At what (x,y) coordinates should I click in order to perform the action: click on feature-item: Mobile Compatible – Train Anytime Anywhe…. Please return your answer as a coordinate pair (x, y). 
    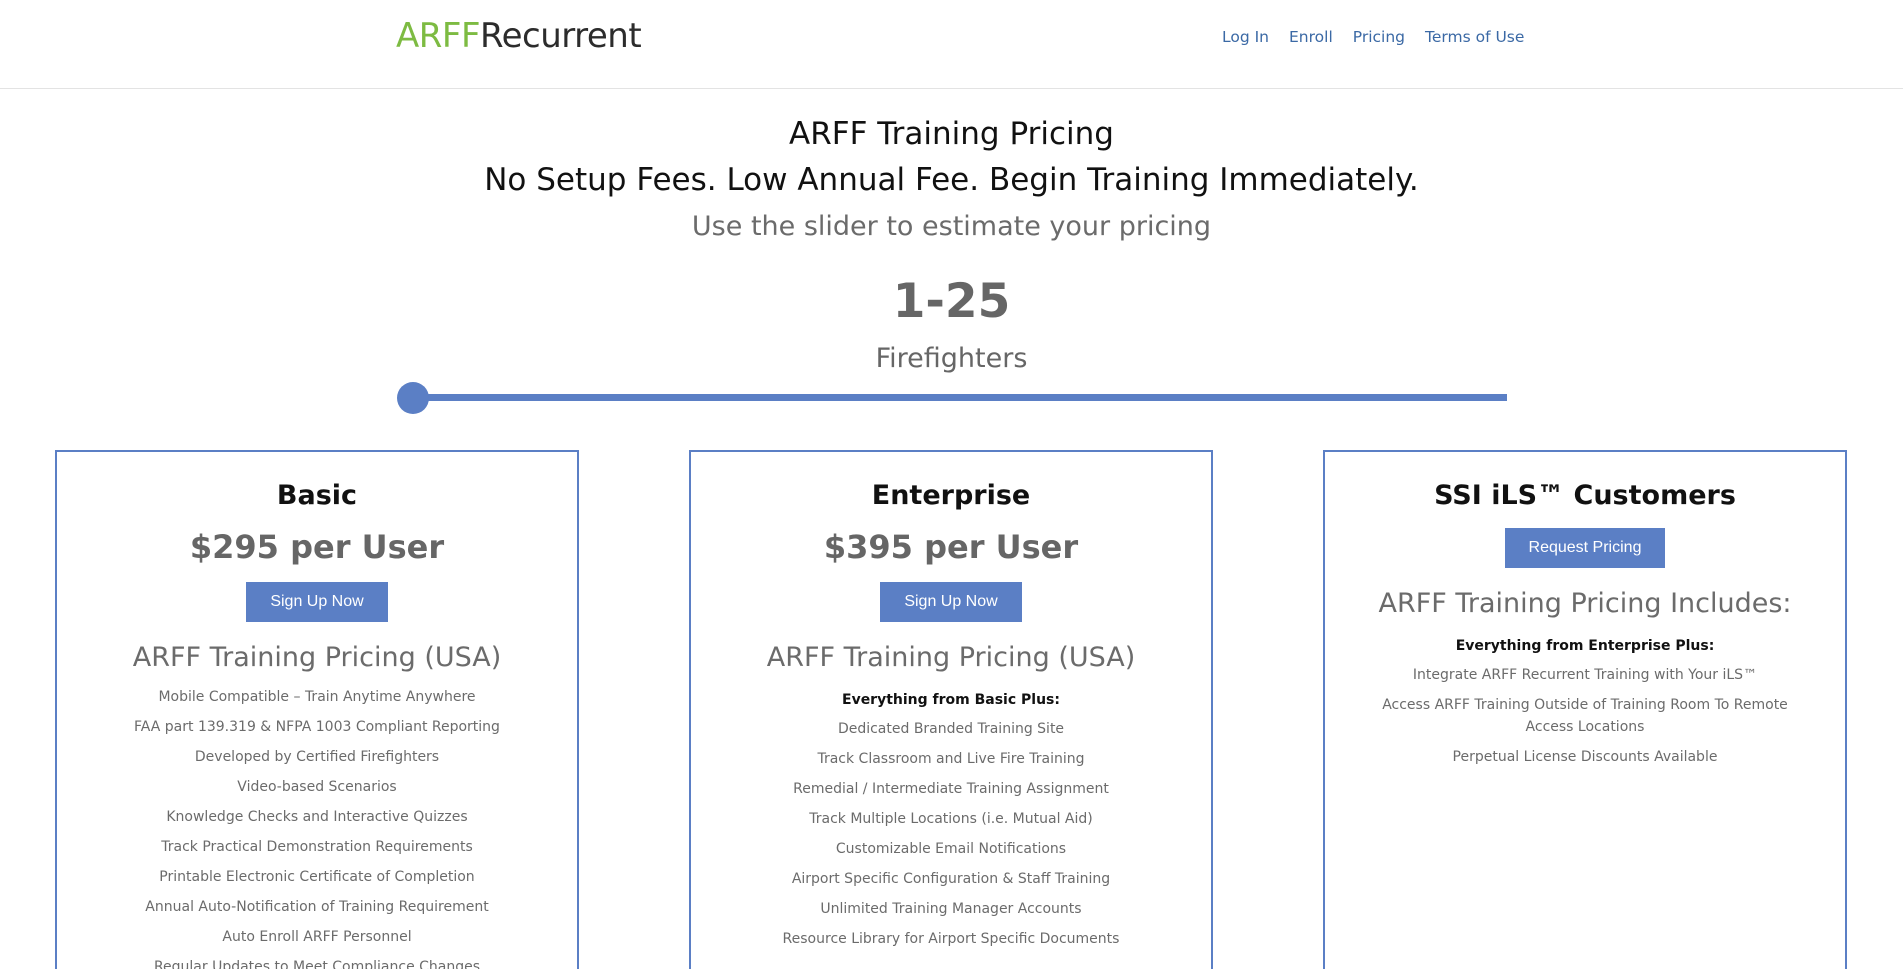
    Looking at the image, I should click on (317, 697).